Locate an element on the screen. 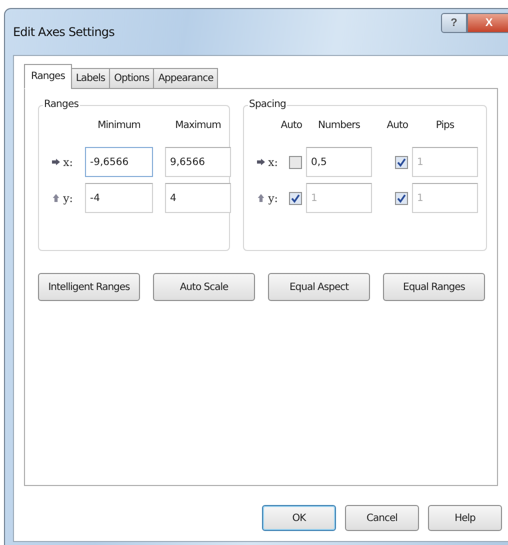  group-title: Ranges is located at coordinates (61, 104).